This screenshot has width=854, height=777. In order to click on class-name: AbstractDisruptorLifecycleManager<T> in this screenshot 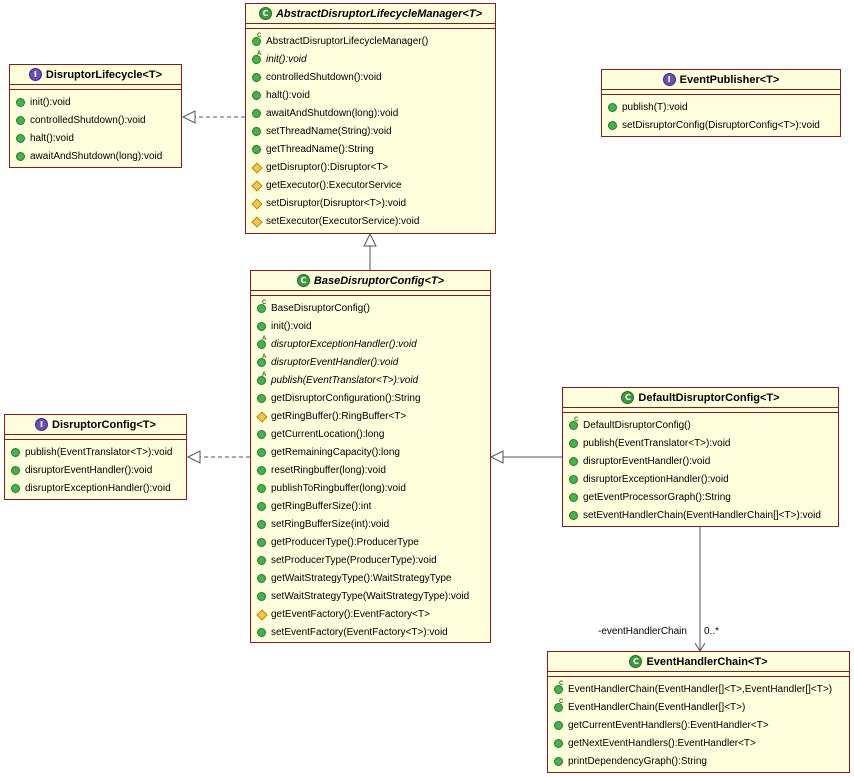, I will do `click(378, 13)`.